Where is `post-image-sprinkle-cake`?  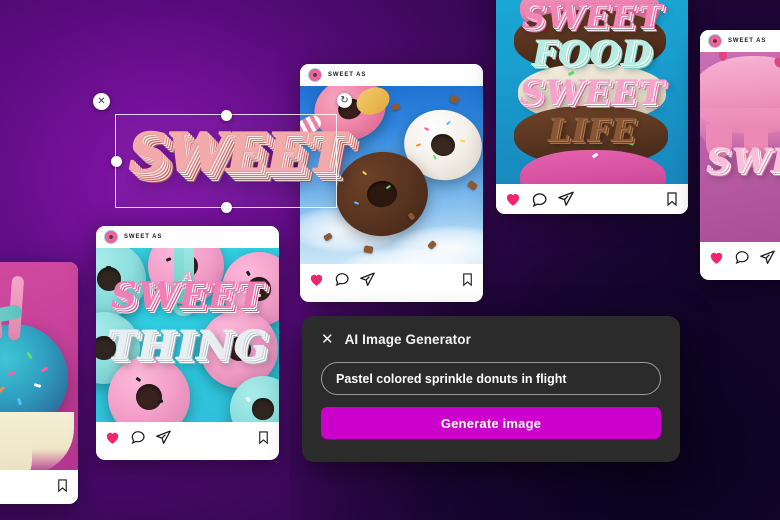 post-image-sprinkle-cake is located at coordinates (39, 366).